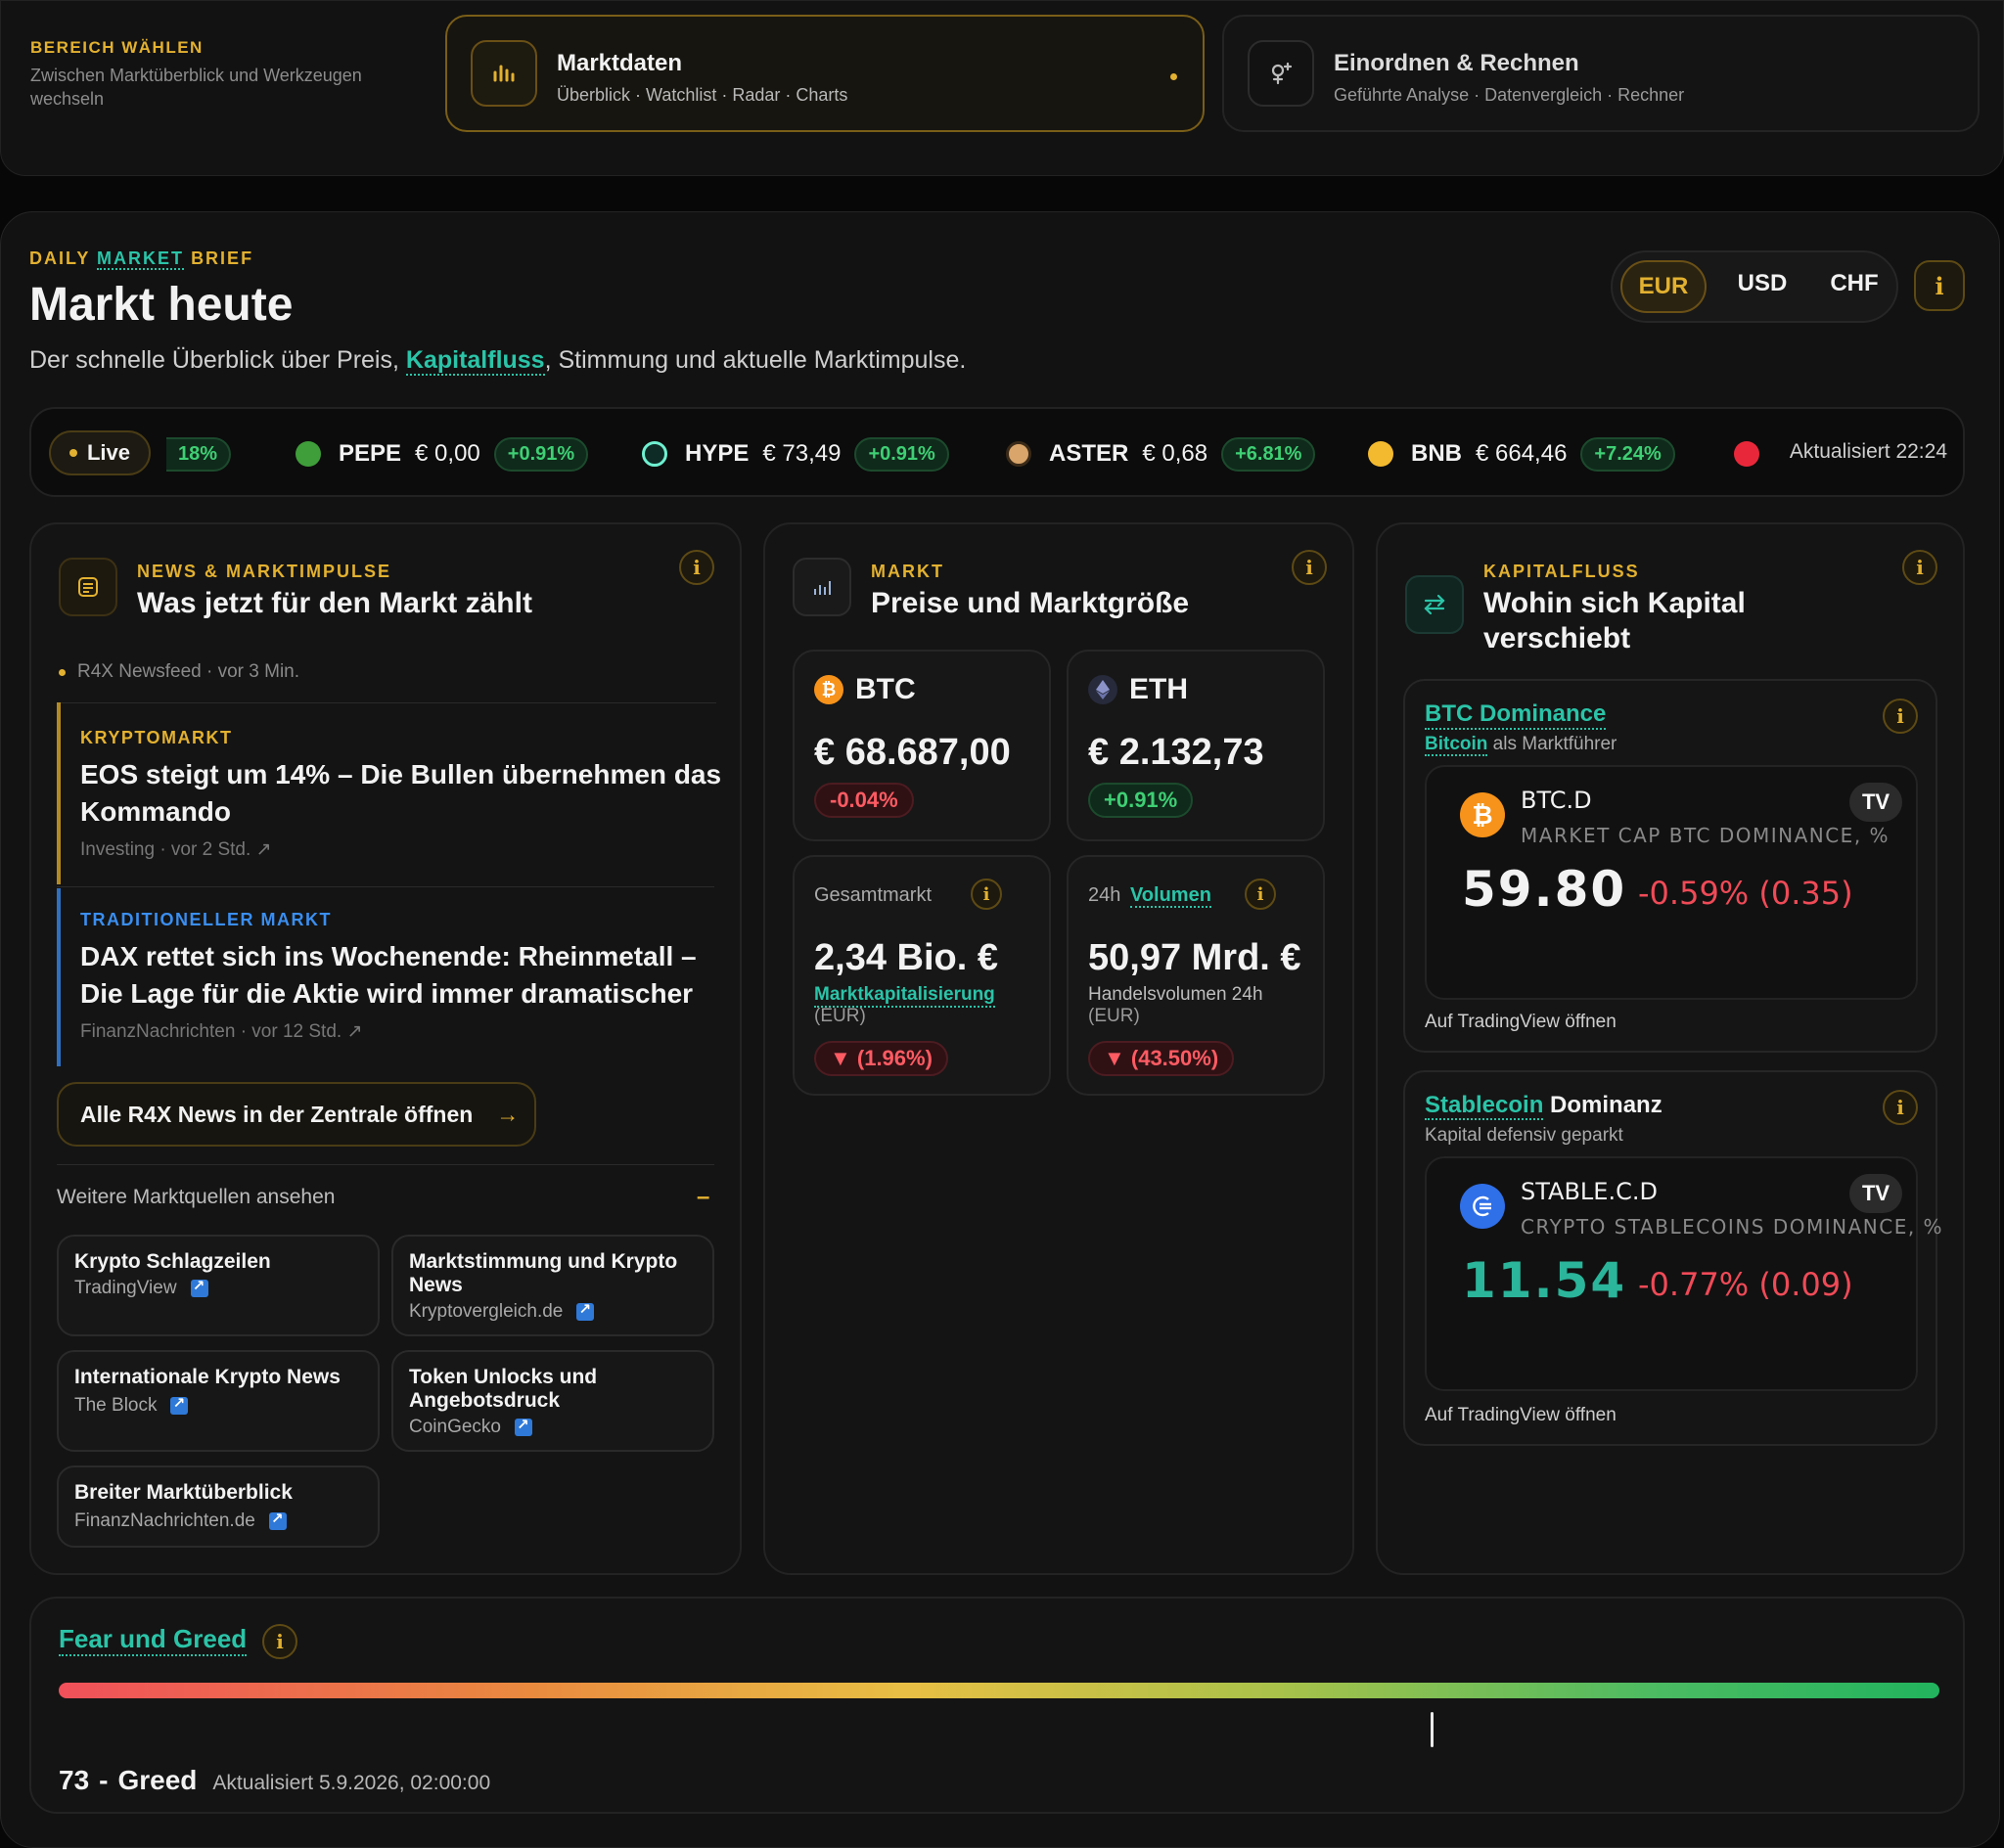  Describe the element at coordinates (795, 453) in the screenshot. I see `ticker-item-hype: HYPE € 73,49 +0.91%` at that location.